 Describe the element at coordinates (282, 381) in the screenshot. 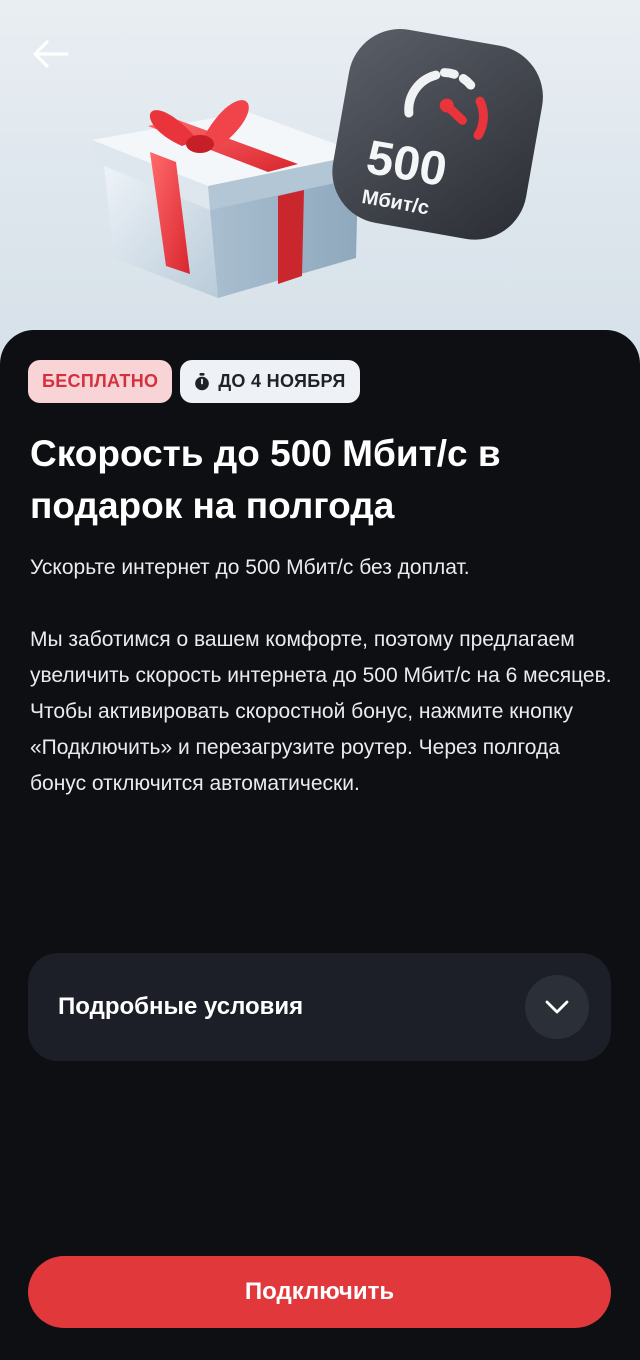

I see `deadline-badge-label: ДО 4 НОЯБРЯ` at that location.